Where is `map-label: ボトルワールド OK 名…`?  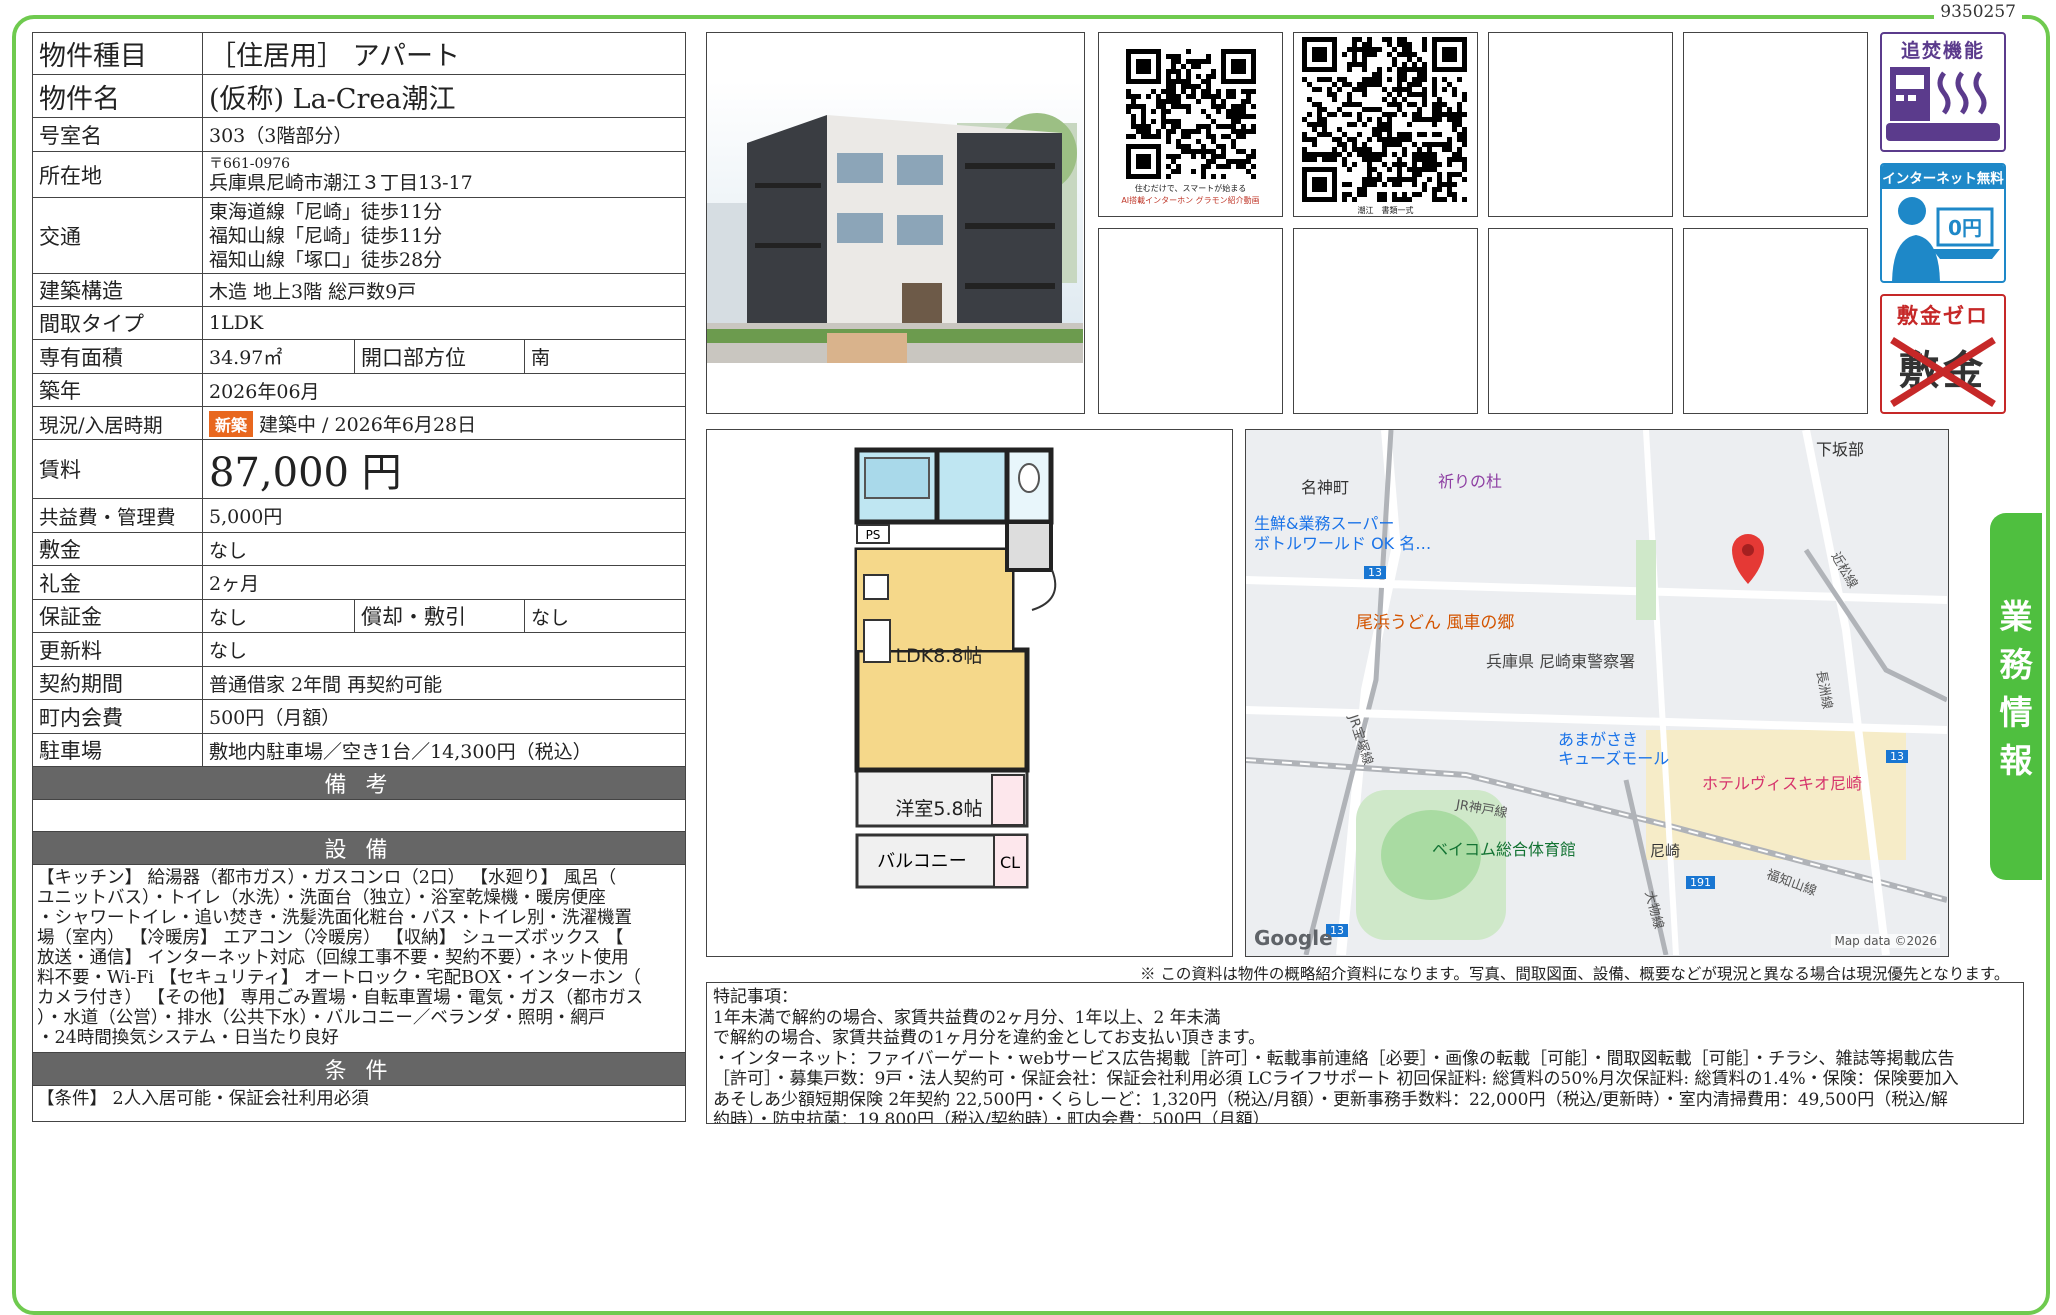 map-label: ボトルワールド OK 名… is located at coordinates (1343, 543).